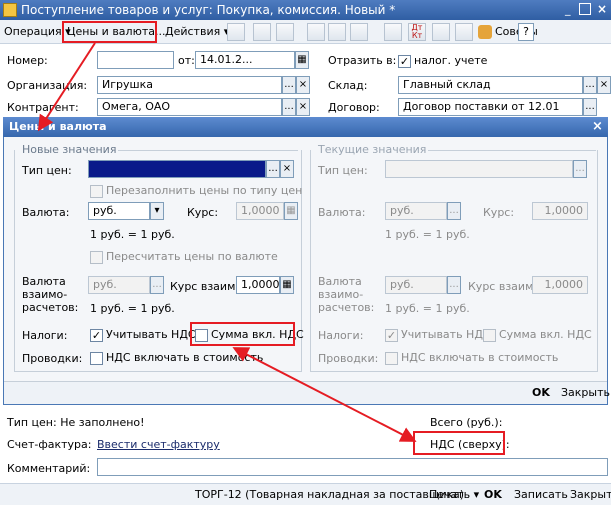 Image resolution: width=611 pixels, height=505 pixels. I want to click on arrow-prices-to-dialog, so click(66, 87).